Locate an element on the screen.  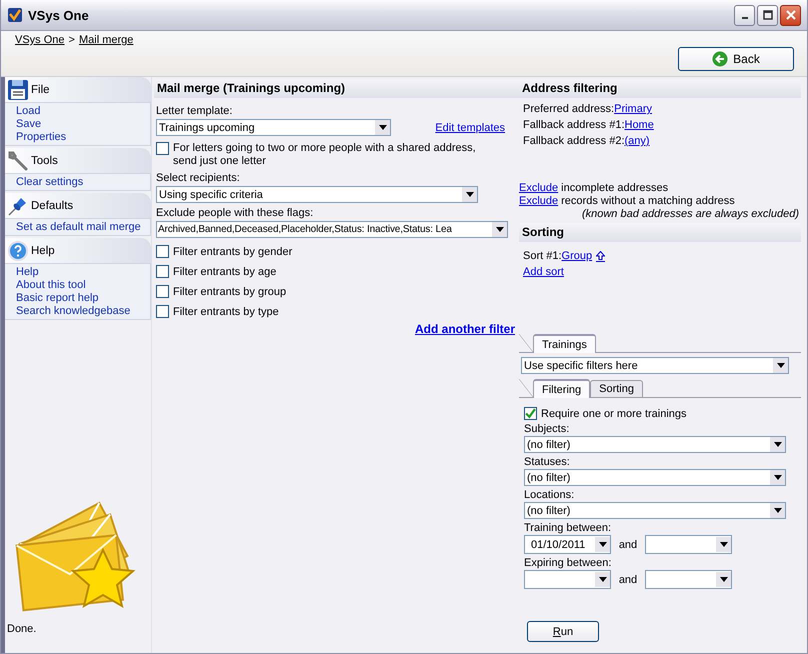
filter-mode-dropdown: Use specific filters here is located at coordinates (655, 365).